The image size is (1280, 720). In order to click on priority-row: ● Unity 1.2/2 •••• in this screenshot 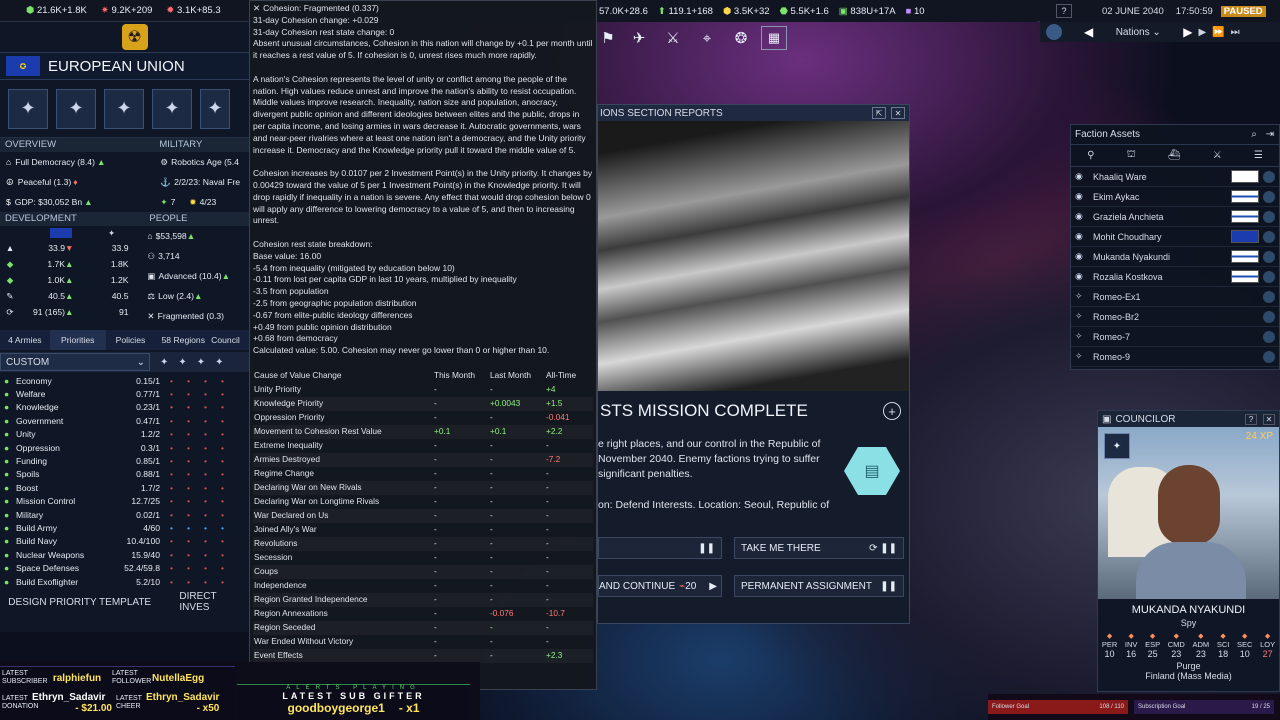, I will do `click(124, 434)`.